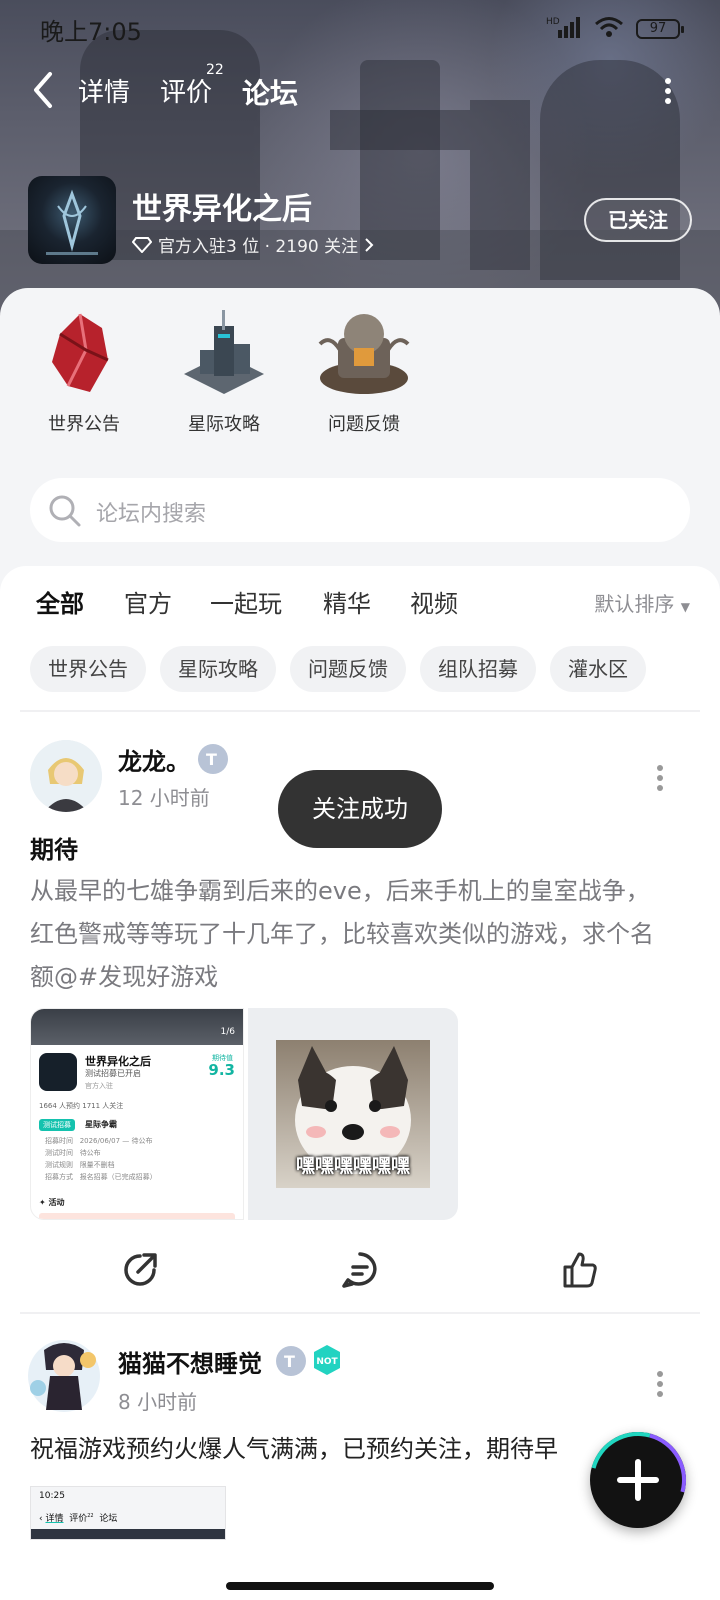 This screenshot has height=1600, width=720. Describe the element at coordinates (142, 244) in the screenshot. I see `diamond-icon` at that location.